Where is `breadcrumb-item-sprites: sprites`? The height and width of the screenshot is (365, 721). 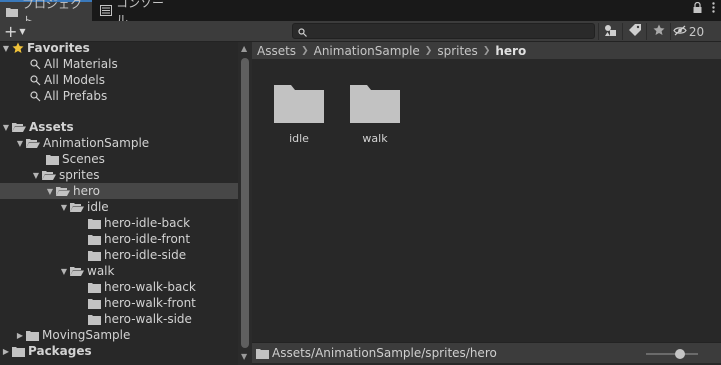
breadcrumb-item-sprites: sprites is located at coordinates (457, 51).